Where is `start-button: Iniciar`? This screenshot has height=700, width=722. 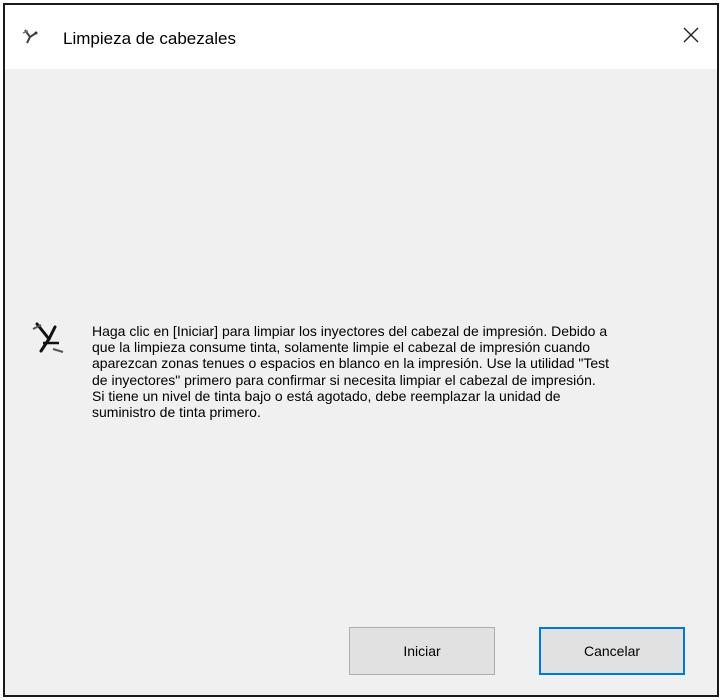
start-button: Iniciar is located at coordinates (422, 651).